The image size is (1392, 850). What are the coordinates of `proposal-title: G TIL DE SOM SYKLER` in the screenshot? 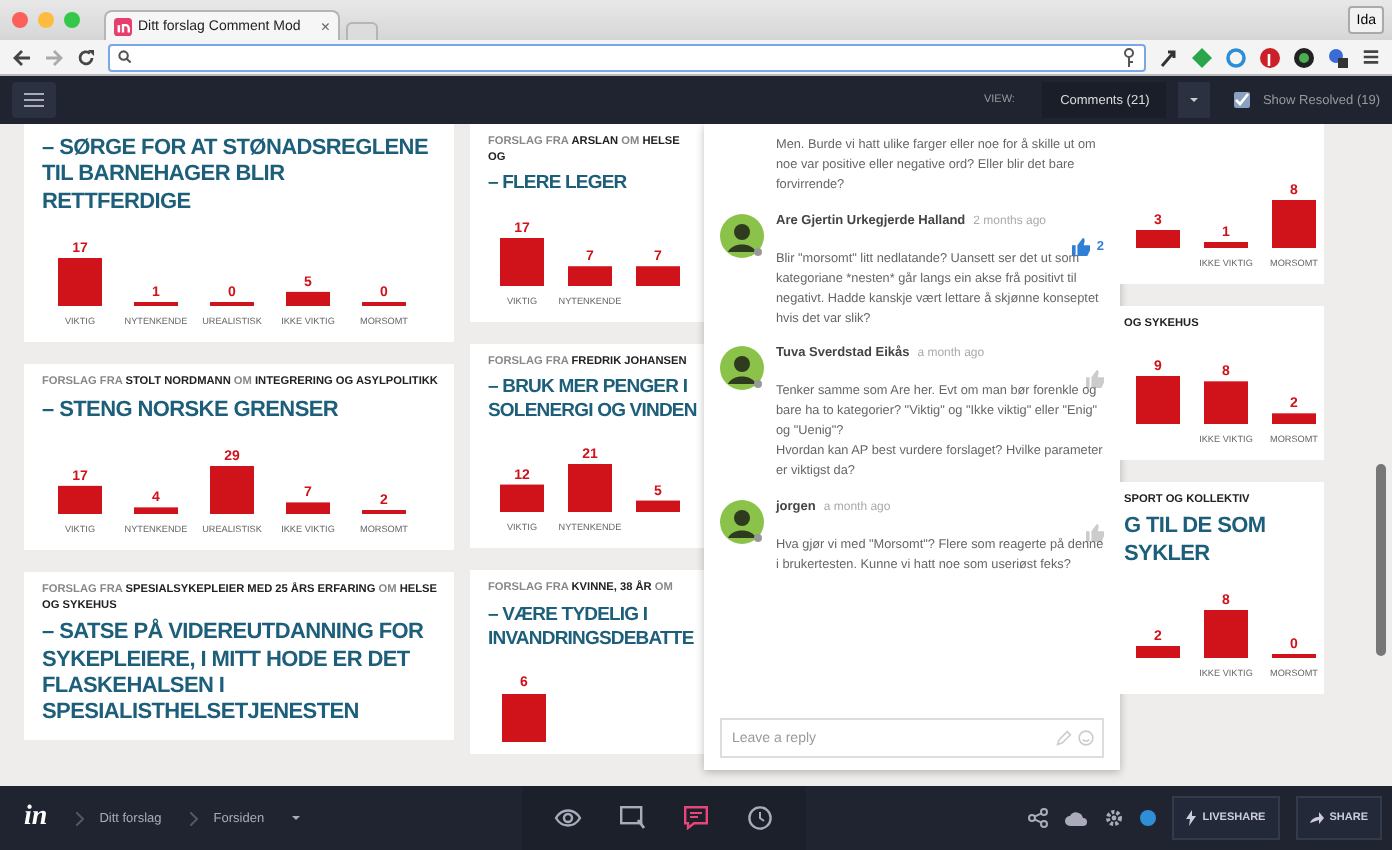 It's located at (1196, 541).